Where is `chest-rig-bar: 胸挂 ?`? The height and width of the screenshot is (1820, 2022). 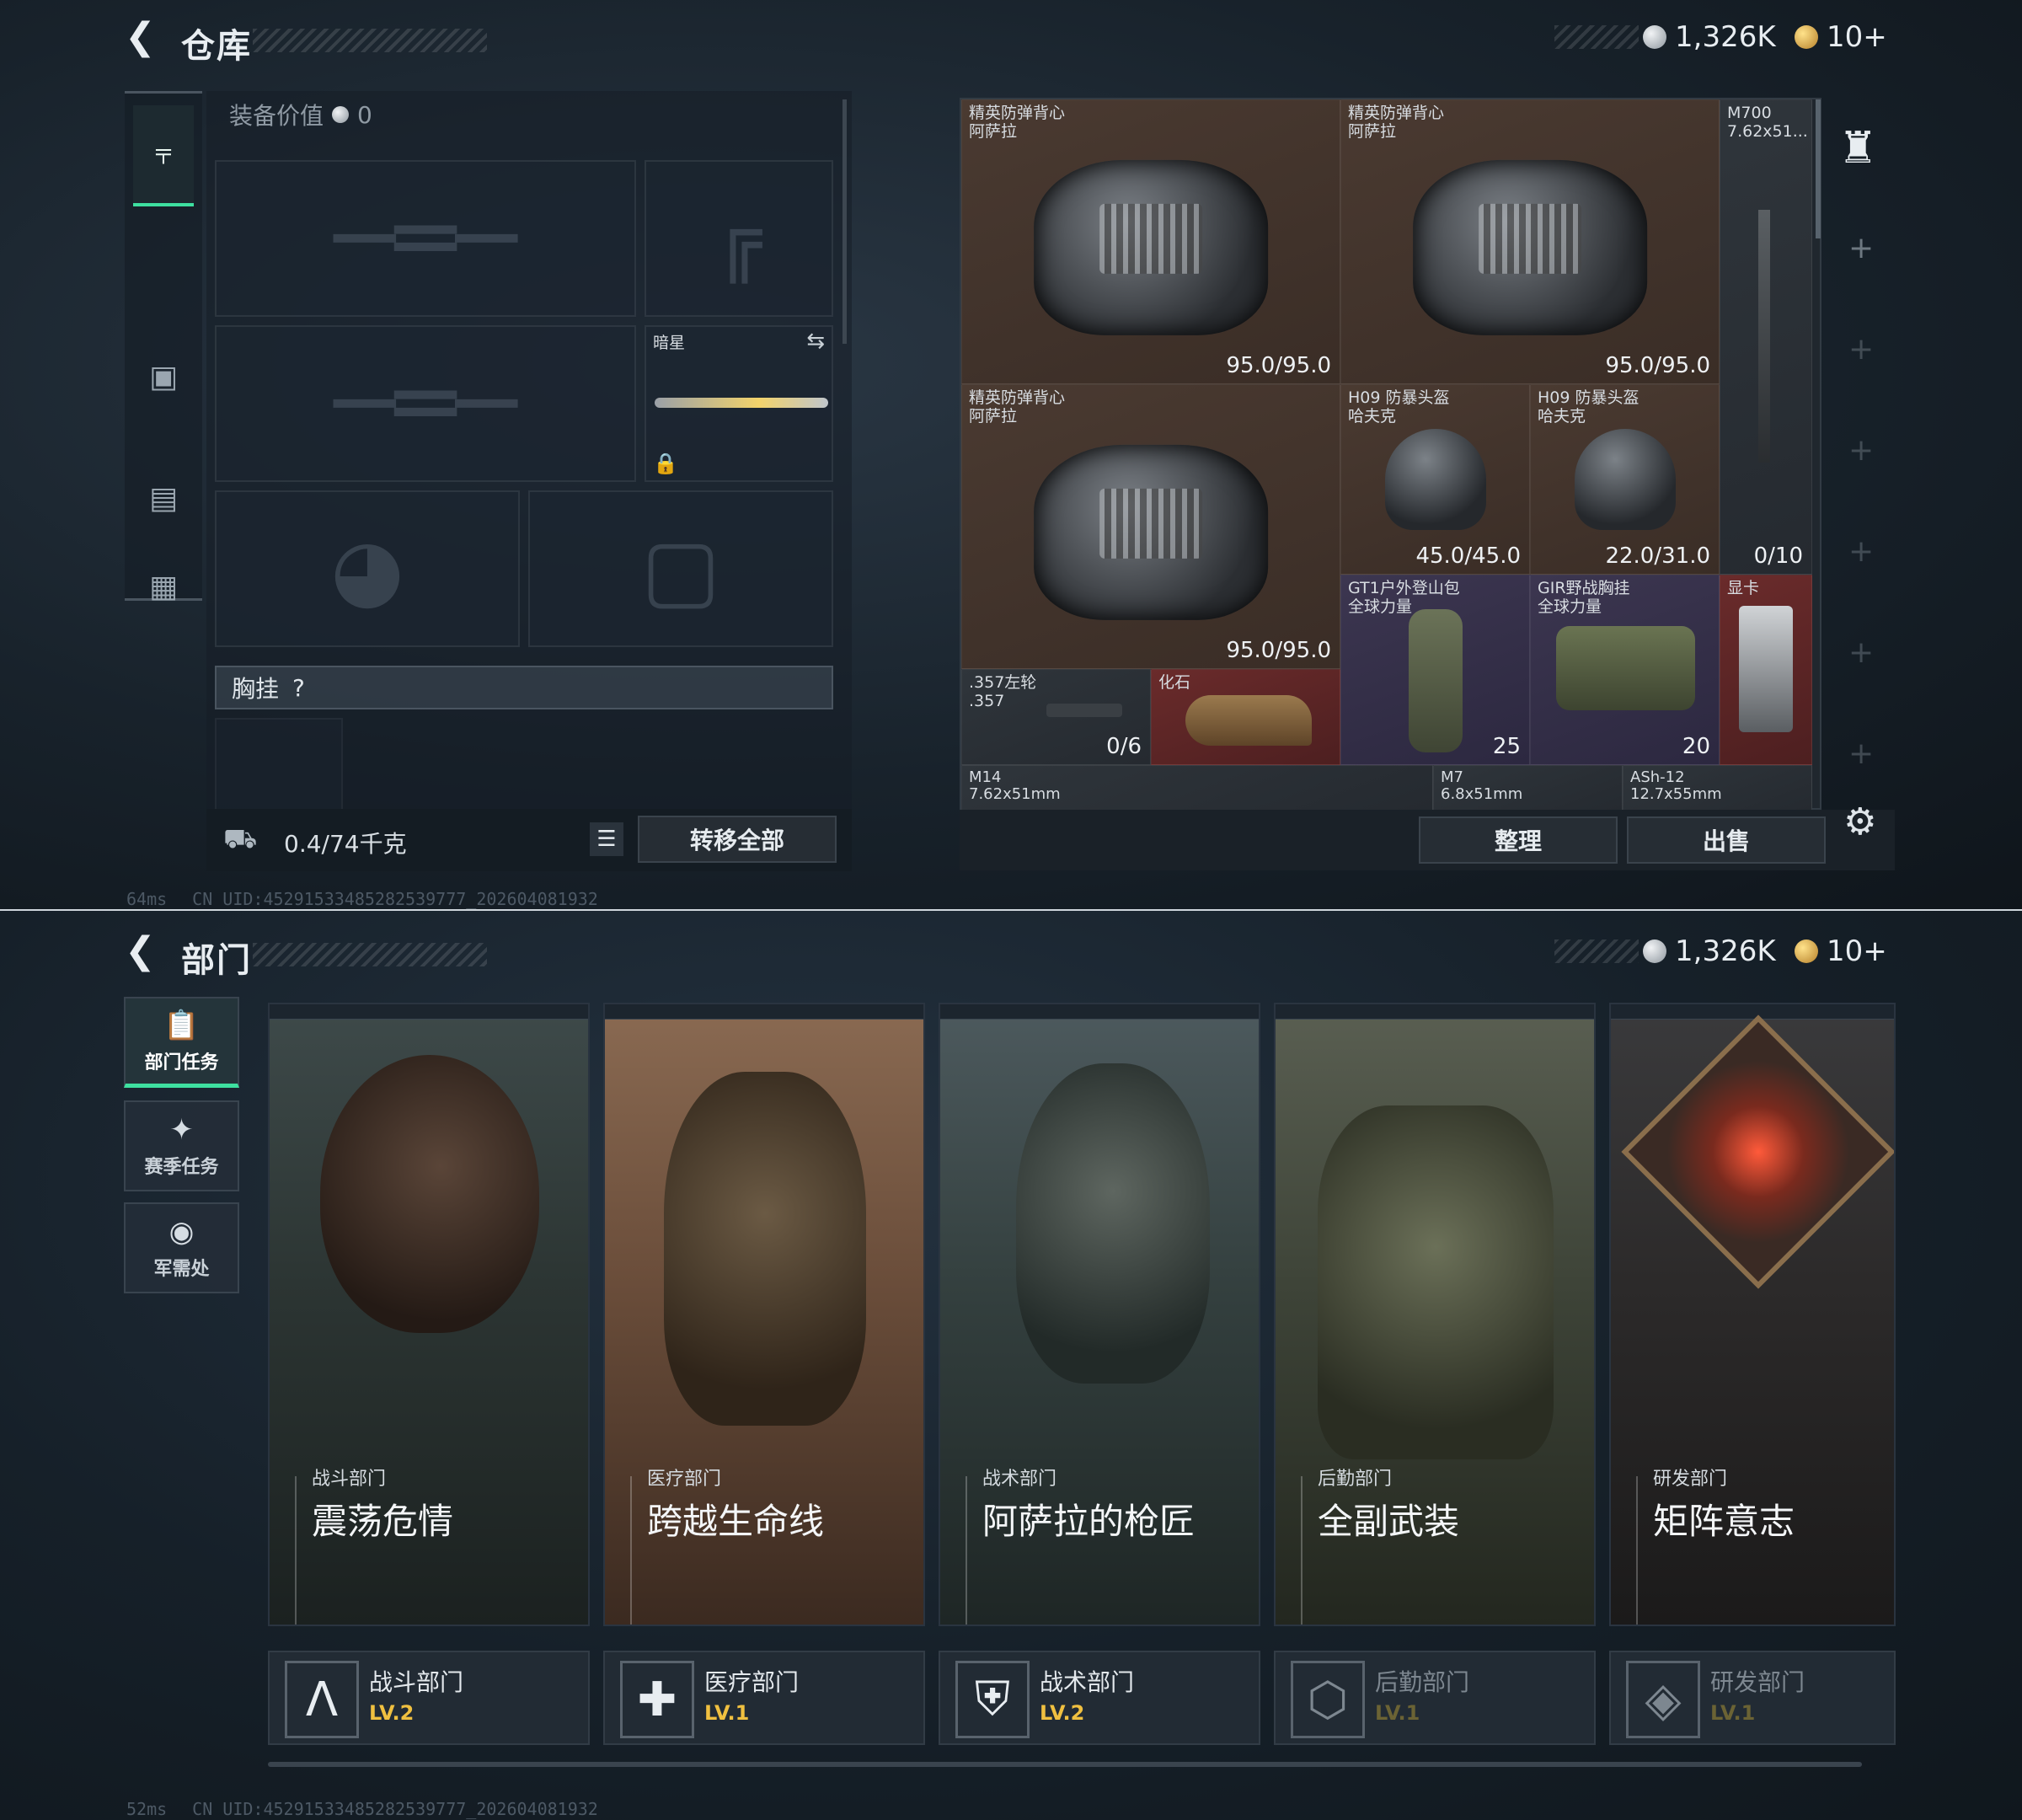 chest-rig-bar: 胸挂 ? is located at coordinates (524, 687).